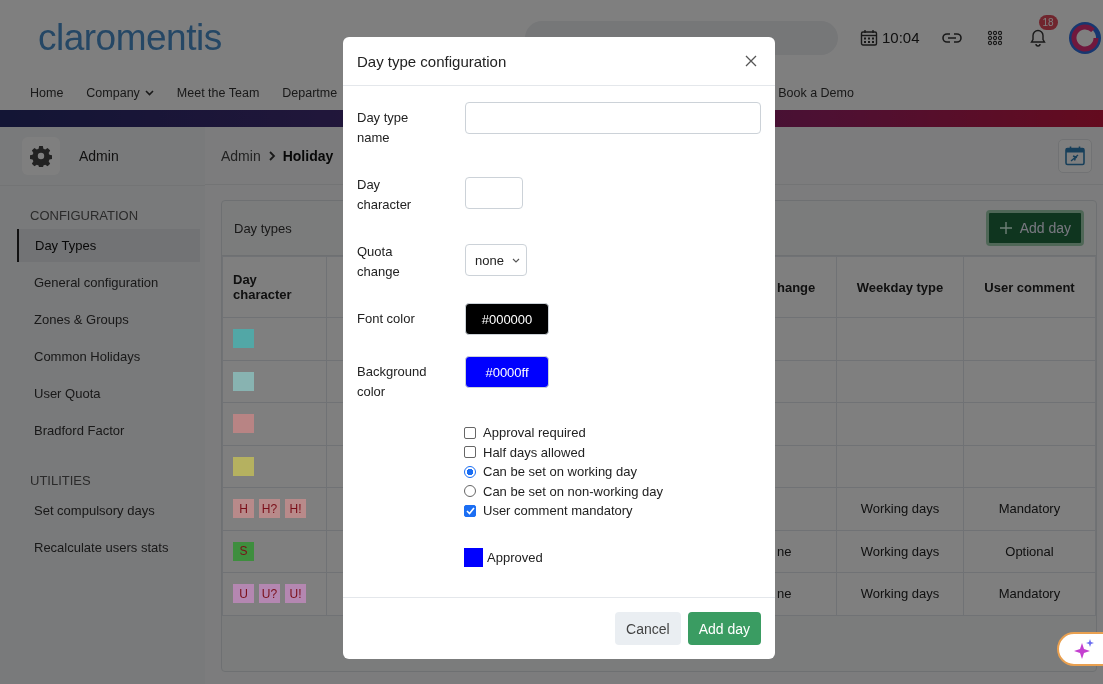  I want to click on apps-grid-icon, so click(994, 37).